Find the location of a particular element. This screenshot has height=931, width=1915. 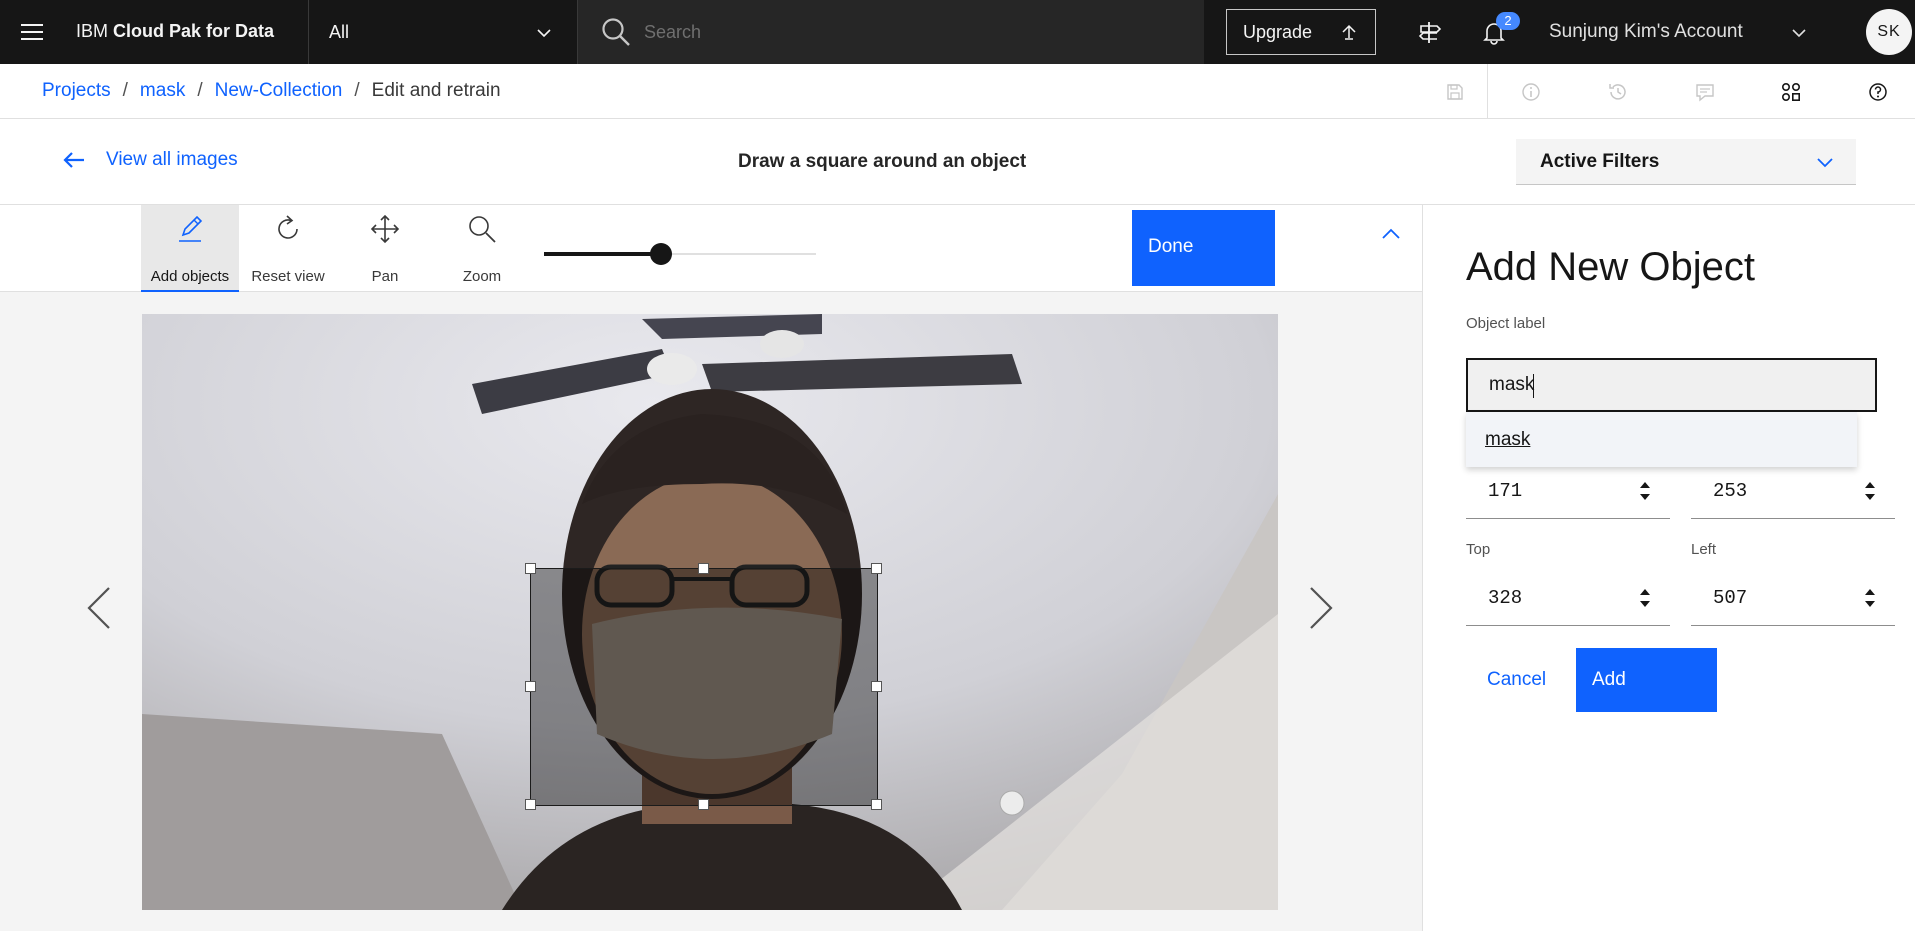

bounding-box is located at coordinates (703, 686).